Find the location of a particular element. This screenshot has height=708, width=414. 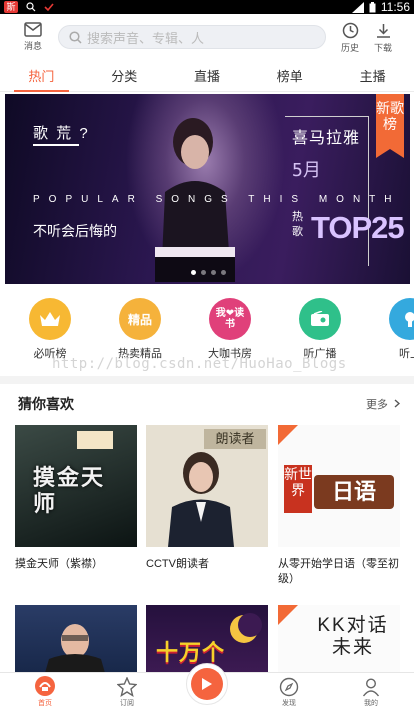

message-label: 消息 is located at coordinates (32, 46).